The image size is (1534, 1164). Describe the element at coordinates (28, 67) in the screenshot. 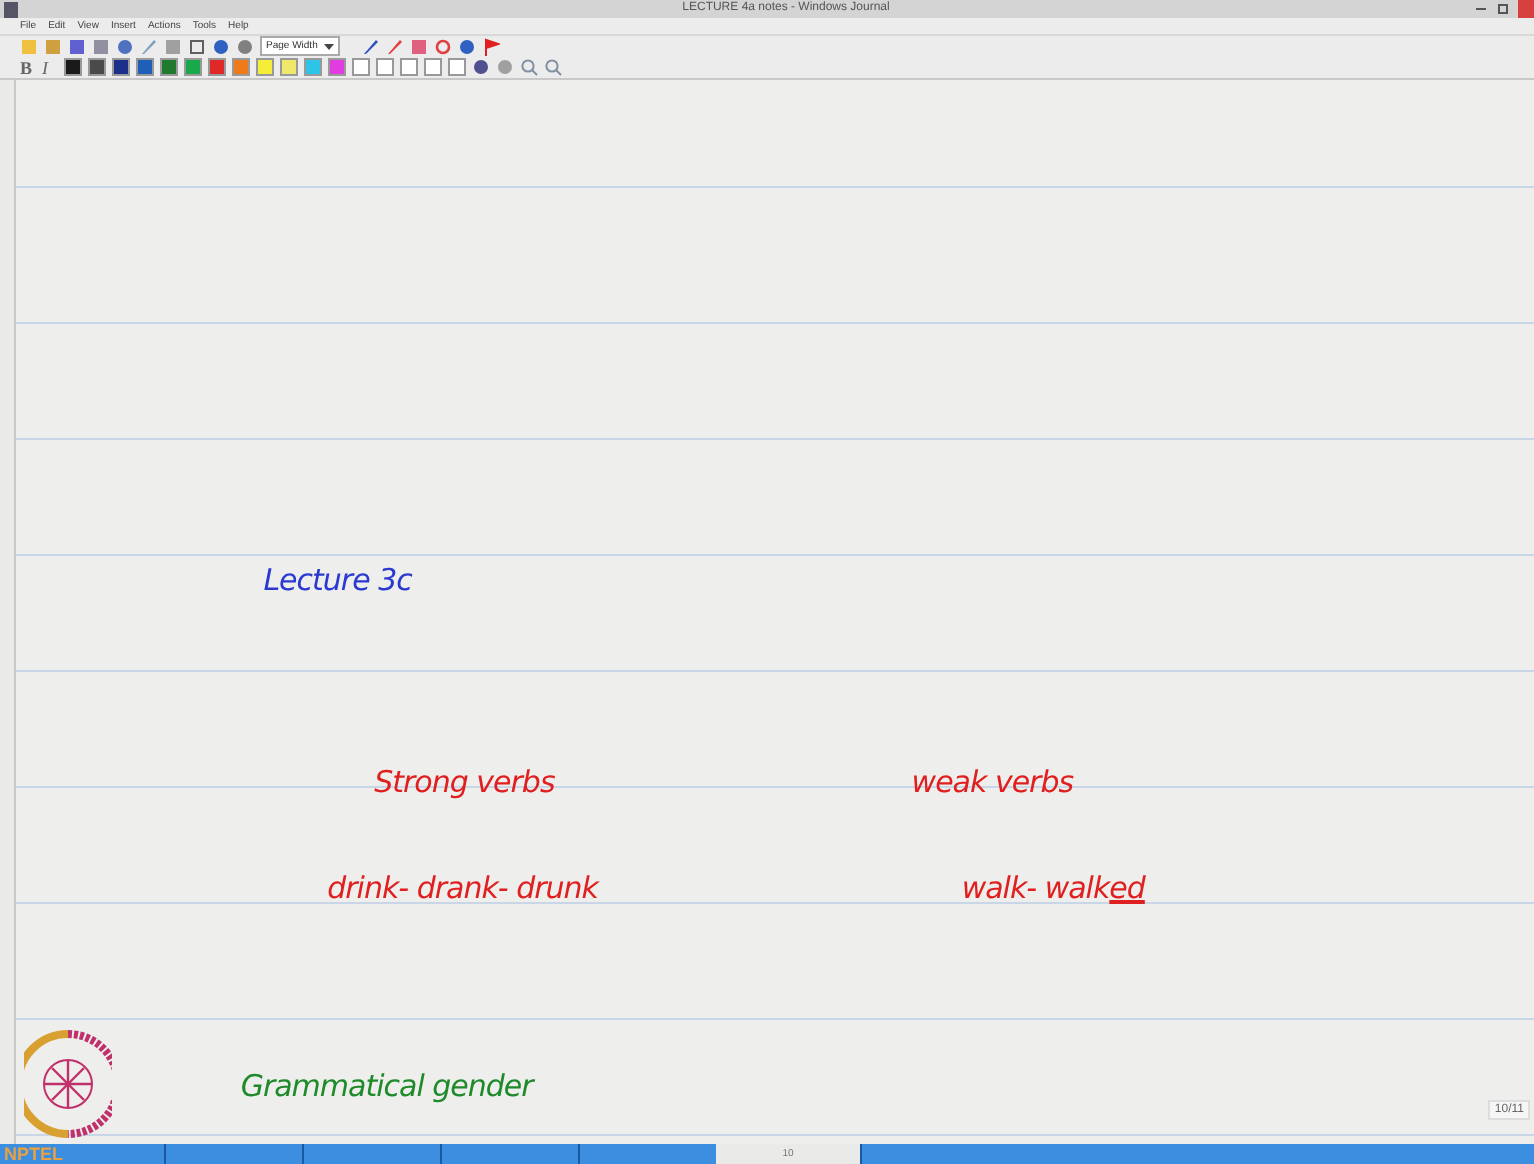

I see `bold-button: B` at that location.